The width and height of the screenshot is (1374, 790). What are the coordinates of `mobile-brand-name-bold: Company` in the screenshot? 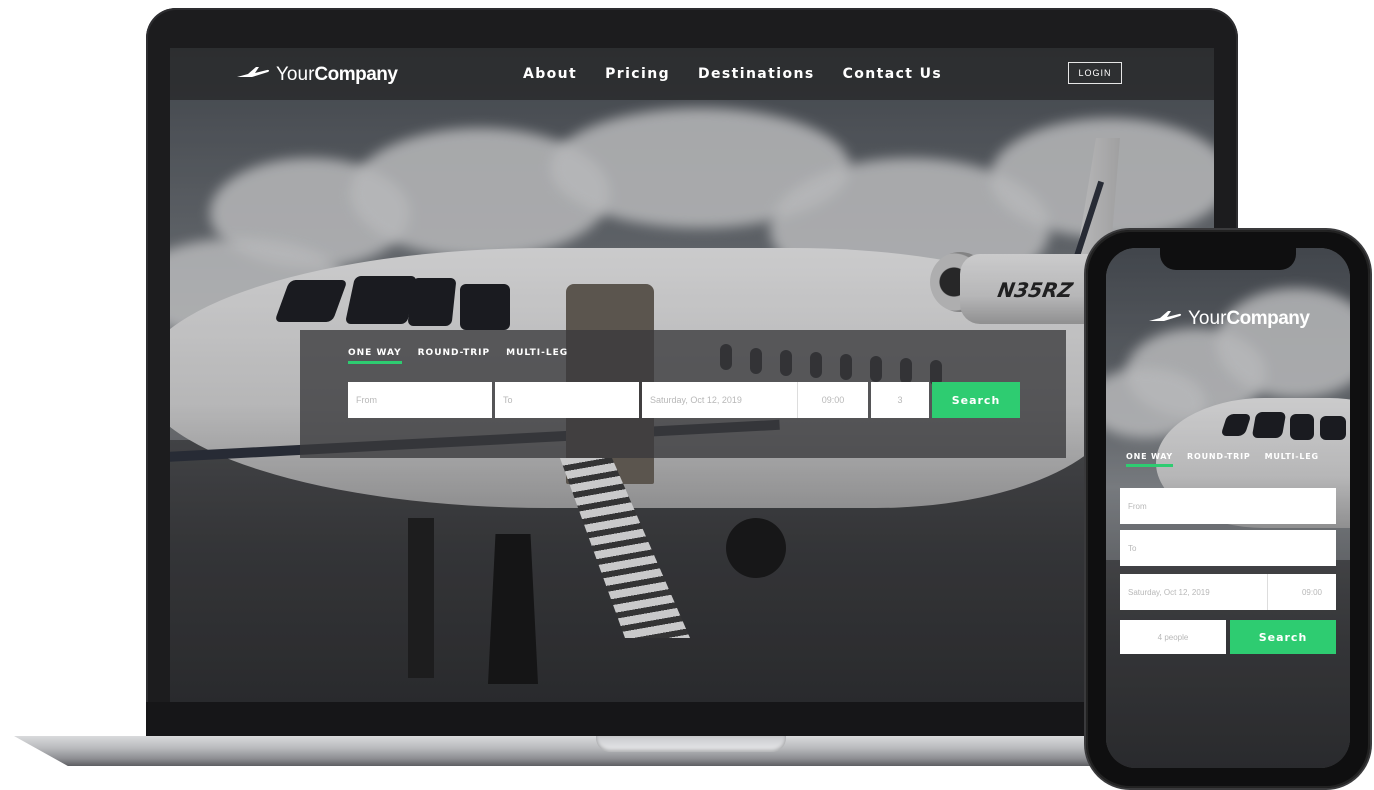 It's located at (1268, 318).